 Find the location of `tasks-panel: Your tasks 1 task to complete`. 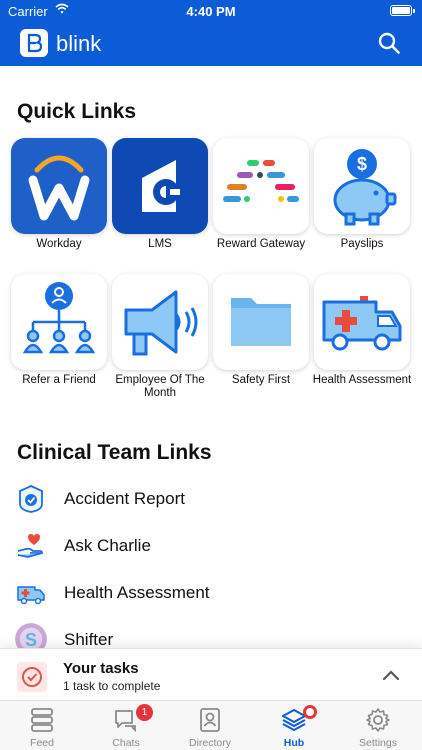

tasks-panel: Your tasks 1 task to complete is located at coordinates (211, 674).